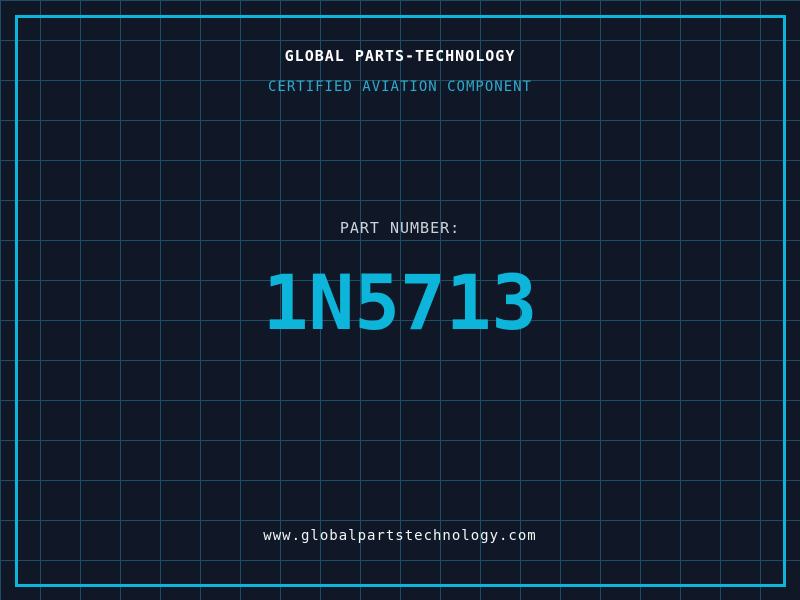 This screenshot has width=800, height=600. Describe the element at coordinates (400, 228) in the screenshot. I see `part-number-label: PART NUMBER:` at that location.